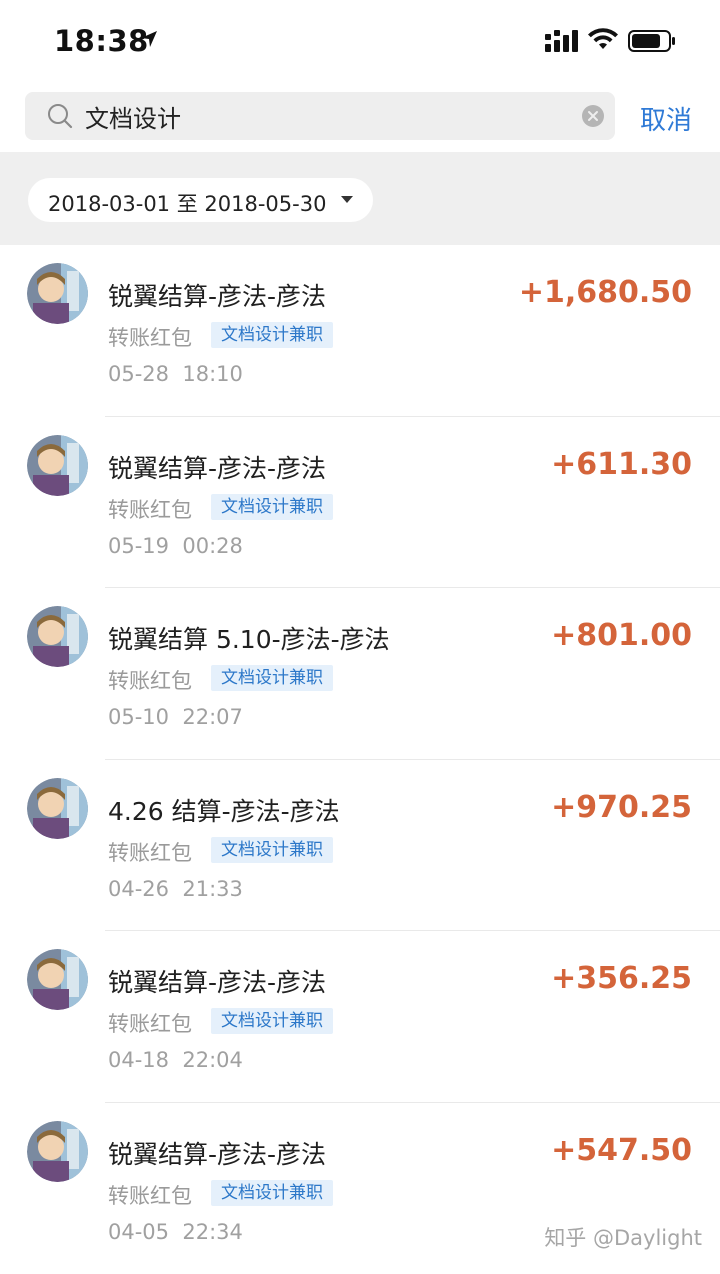 The height and width of the screenshot is (1274, 720). I want to click on date-range-selector: 2018-03-01 至 2018-05-30, so click(200, 200).